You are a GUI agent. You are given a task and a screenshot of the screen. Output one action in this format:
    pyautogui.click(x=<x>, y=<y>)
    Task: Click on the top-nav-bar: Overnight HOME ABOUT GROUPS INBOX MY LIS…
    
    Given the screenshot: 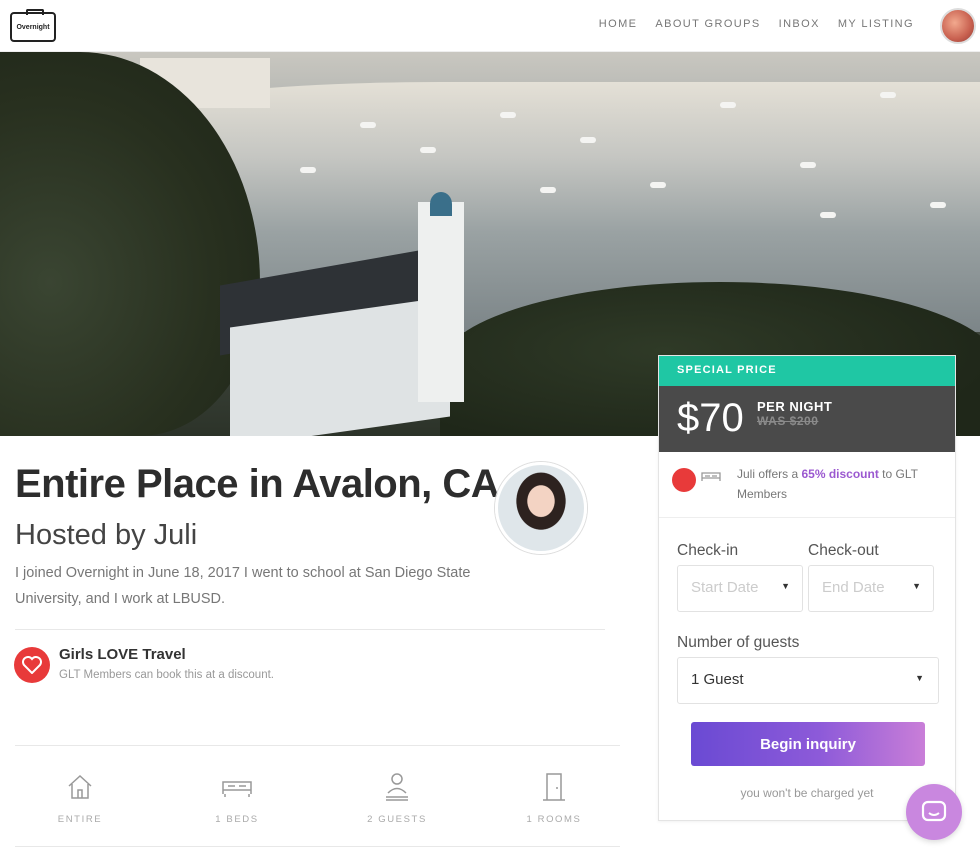 What is the action you would take?
    pyautogui.click(x=490, y=26)
    